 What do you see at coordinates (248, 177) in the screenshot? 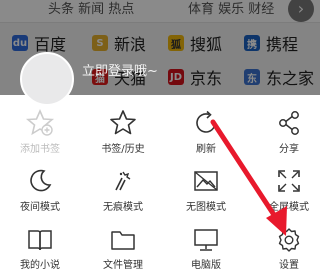
I see `annotation-arrow` at bounding box center [248, 177].